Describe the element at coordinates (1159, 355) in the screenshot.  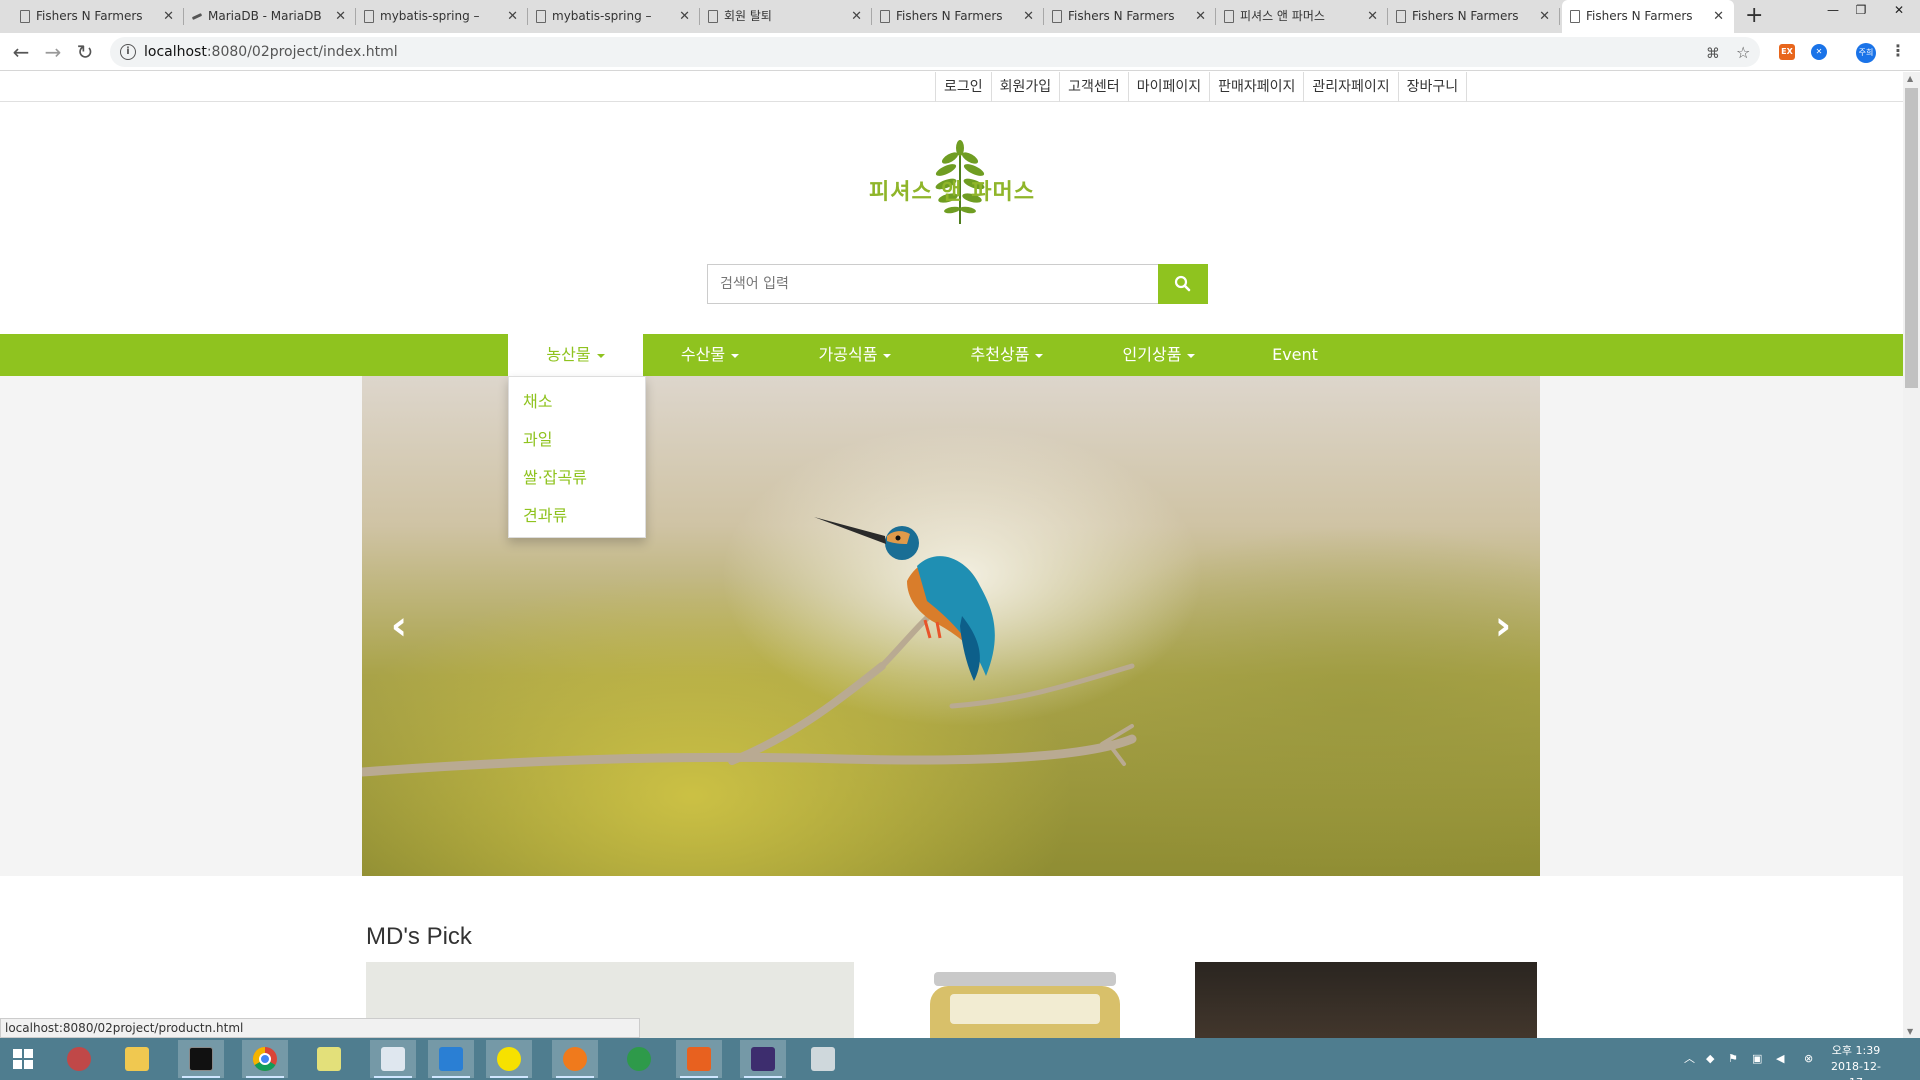
I see `nav-item-popular: 인기상품` at that location.